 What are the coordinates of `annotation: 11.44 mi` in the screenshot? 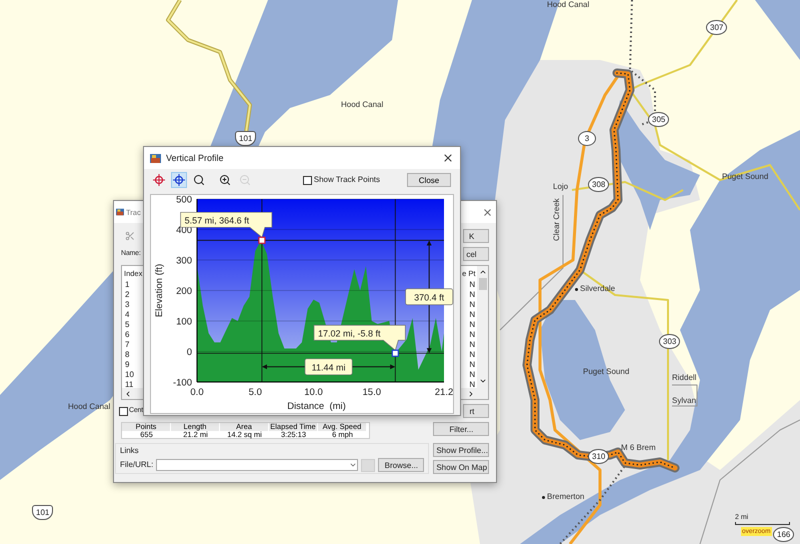 It's located at (329, 367).